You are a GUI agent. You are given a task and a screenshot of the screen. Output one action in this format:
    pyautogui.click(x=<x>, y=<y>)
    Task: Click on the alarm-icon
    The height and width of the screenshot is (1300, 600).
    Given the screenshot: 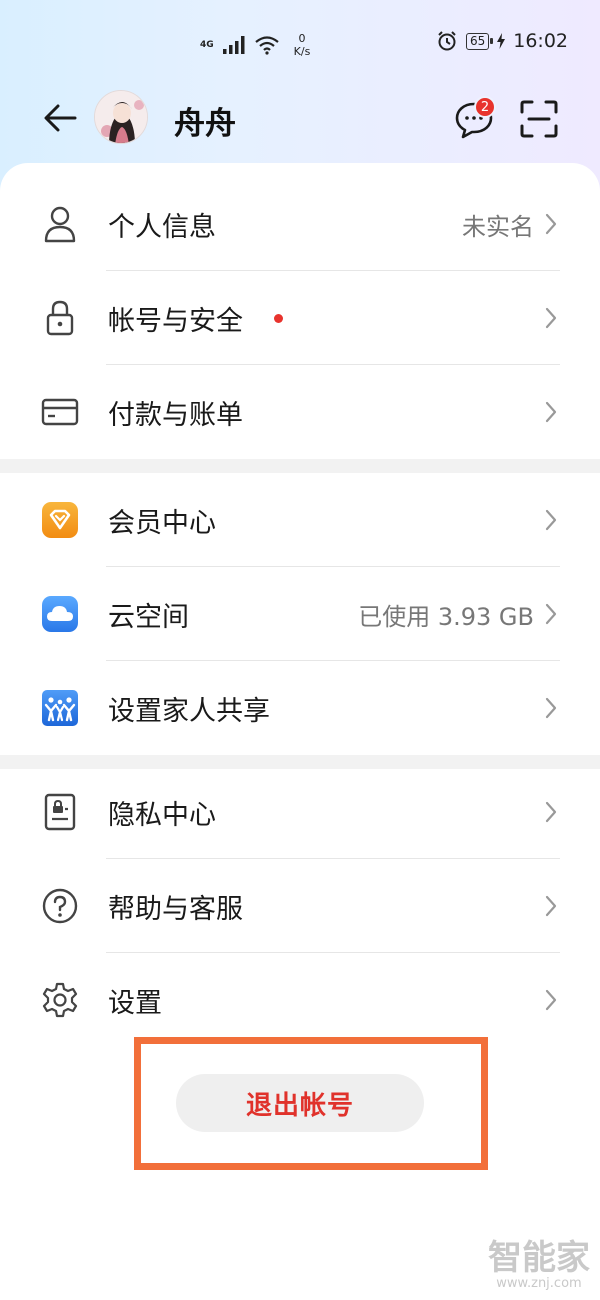 What is the action you would take?
    pyautogui.click(x=447, y=41)
    